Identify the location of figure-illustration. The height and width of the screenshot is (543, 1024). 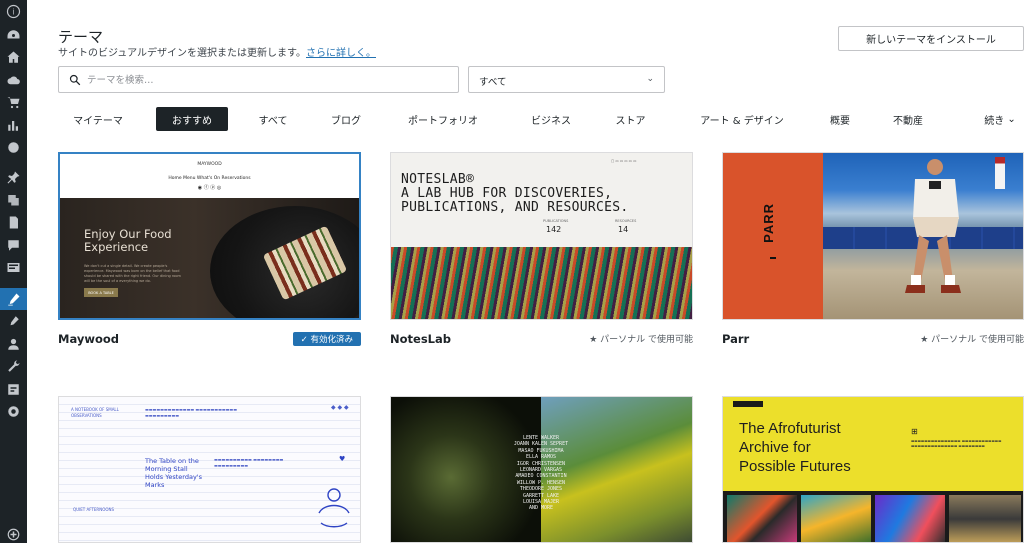
(334, 508).